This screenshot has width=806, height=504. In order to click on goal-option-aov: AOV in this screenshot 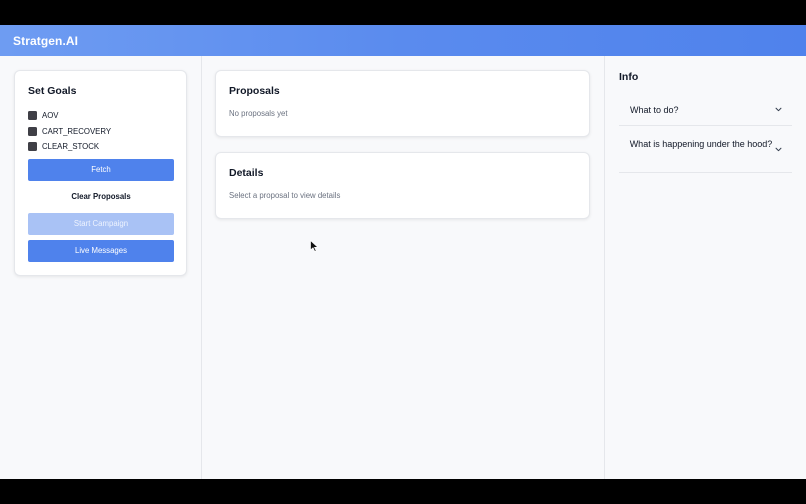, I will do `click(100, 116)`.